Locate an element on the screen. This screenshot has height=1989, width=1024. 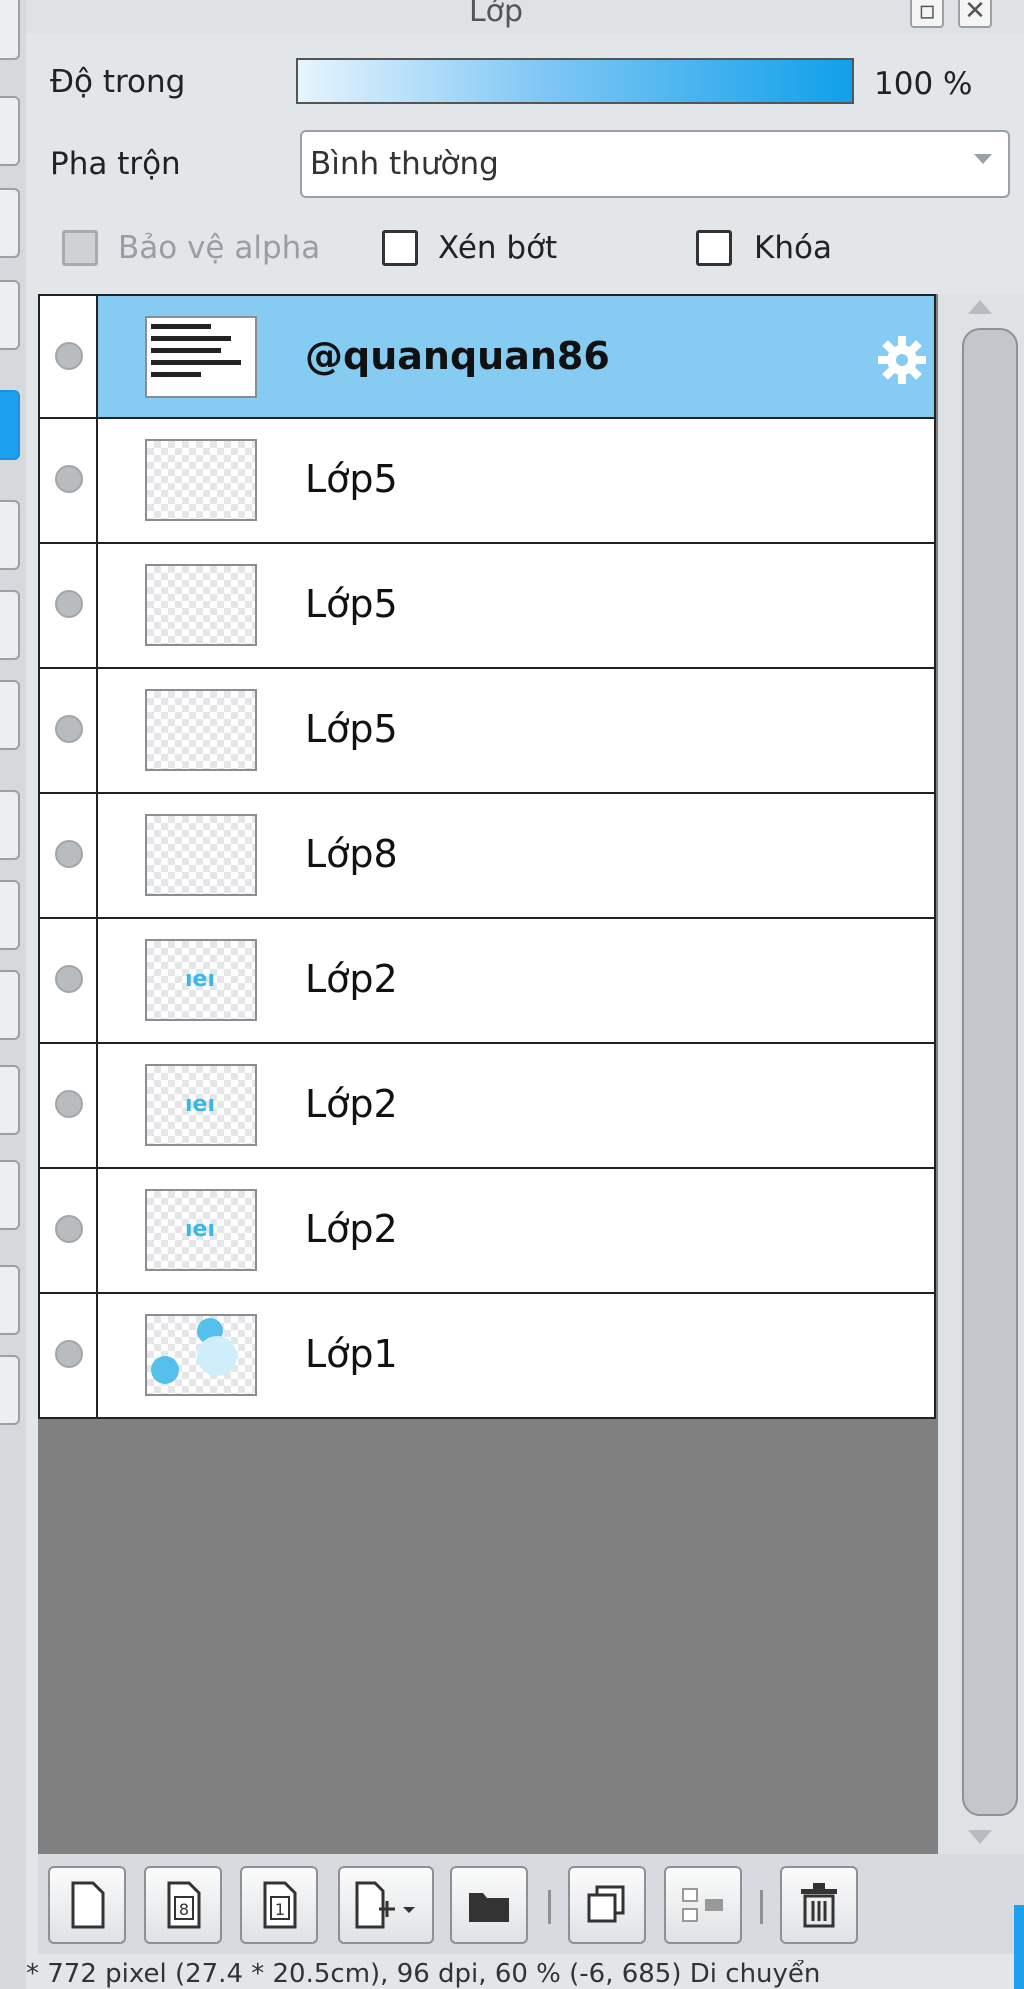
new-1bit-layer-button: 1 is located at coordinates (279, 1905).